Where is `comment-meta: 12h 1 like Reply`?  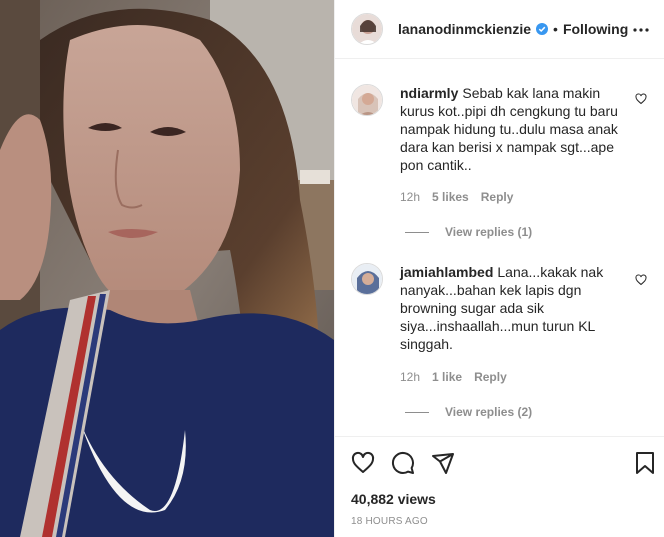
comment-meta: 12h 1 like Reply is located at coordinates (453, 377).